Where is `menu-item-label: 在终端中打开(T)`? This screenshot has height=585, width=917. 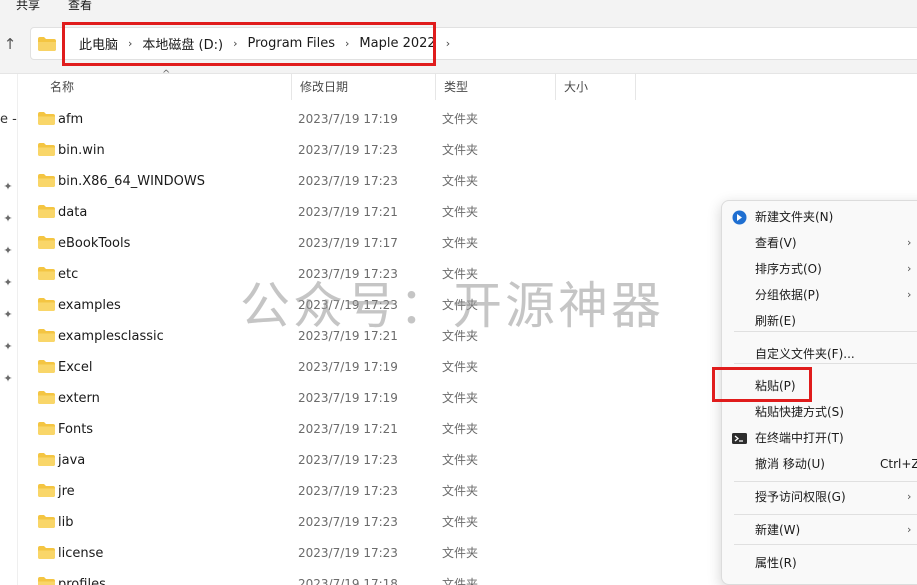 menu-item-label: 在终端中打开(T) is located at coordinates (799, 438).